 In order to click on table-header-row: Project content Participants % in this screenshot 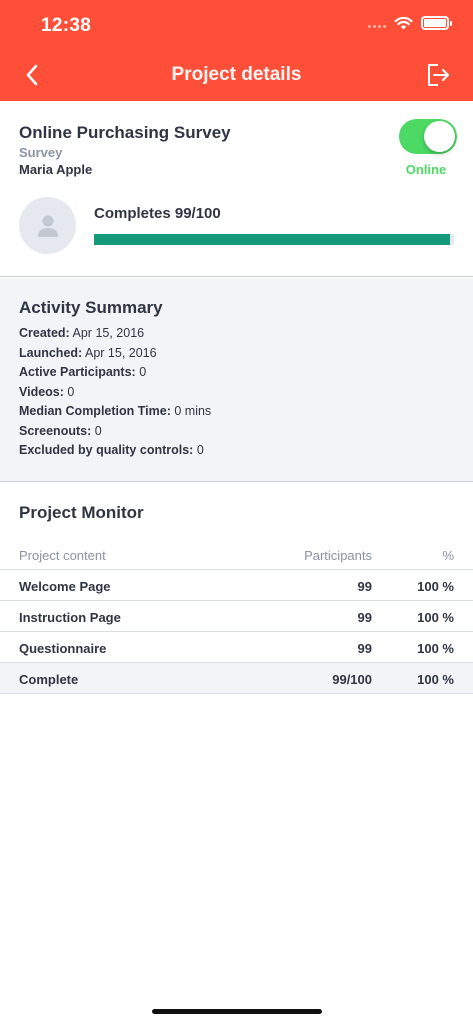, I will do `click(236, 554)`.